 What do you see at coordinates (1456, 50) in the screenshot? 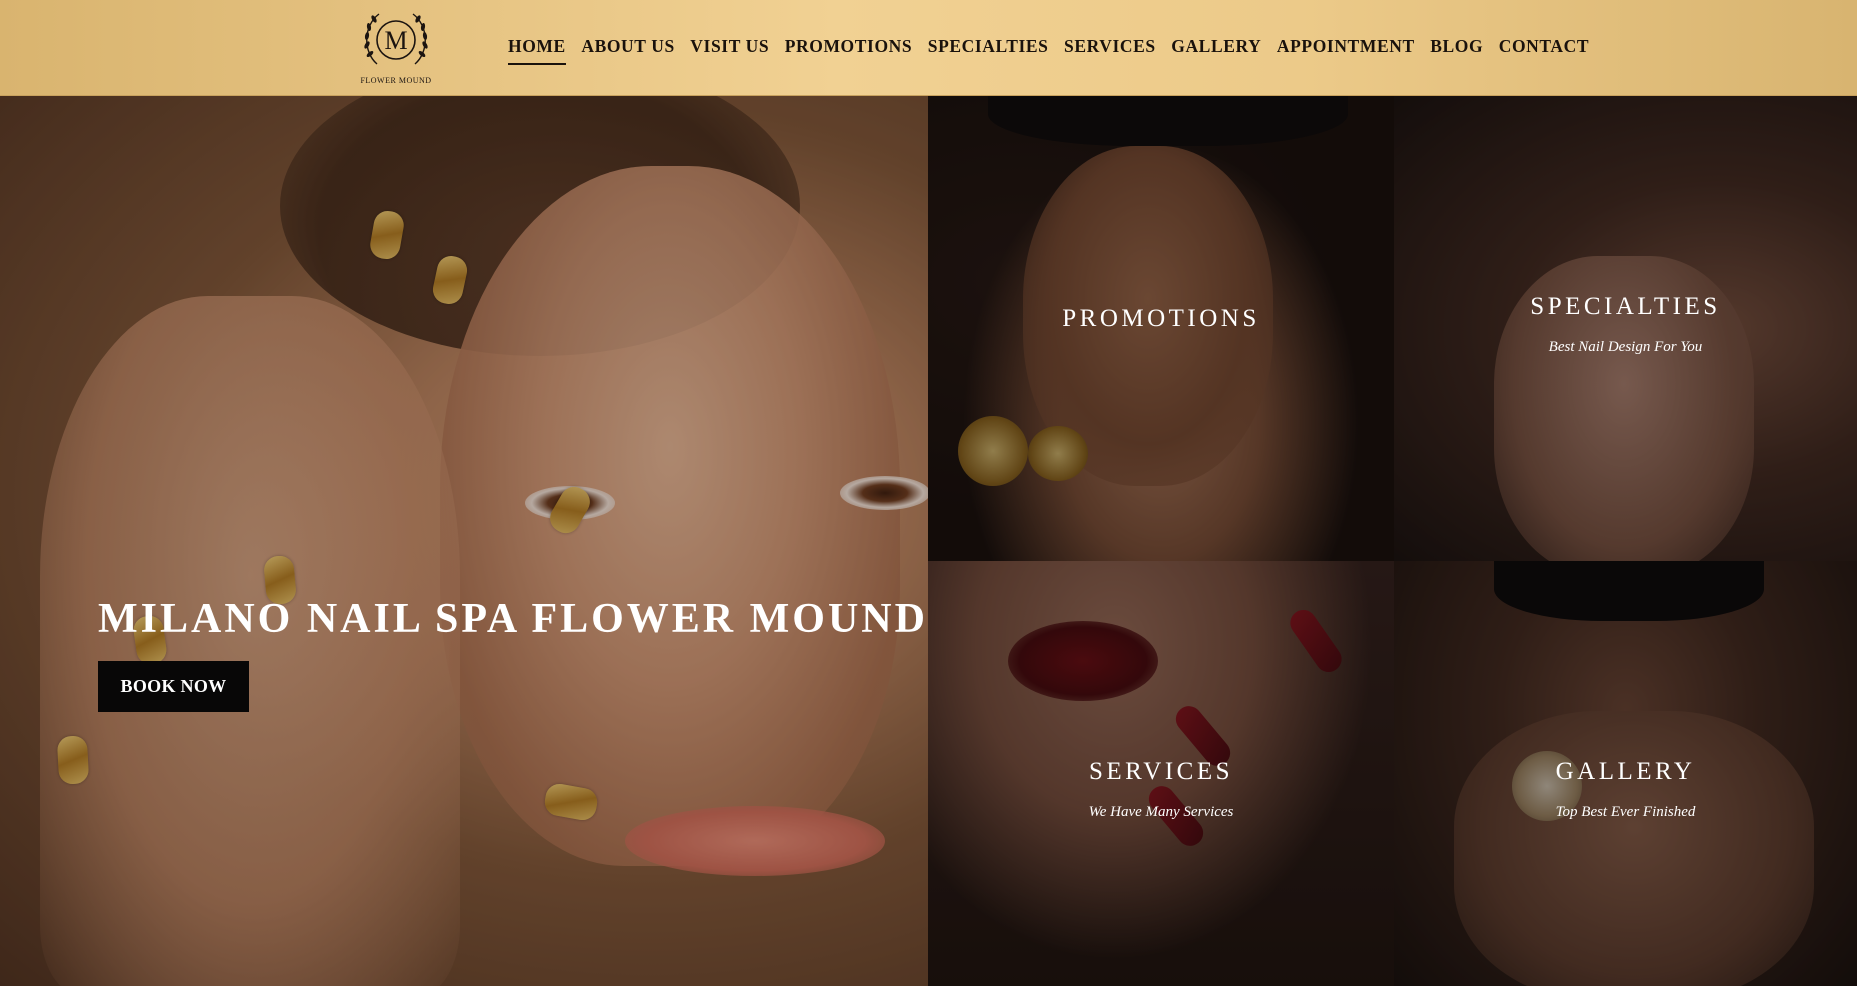
I see `nav-blog: BLOG` at bounding box center [1456, 50].